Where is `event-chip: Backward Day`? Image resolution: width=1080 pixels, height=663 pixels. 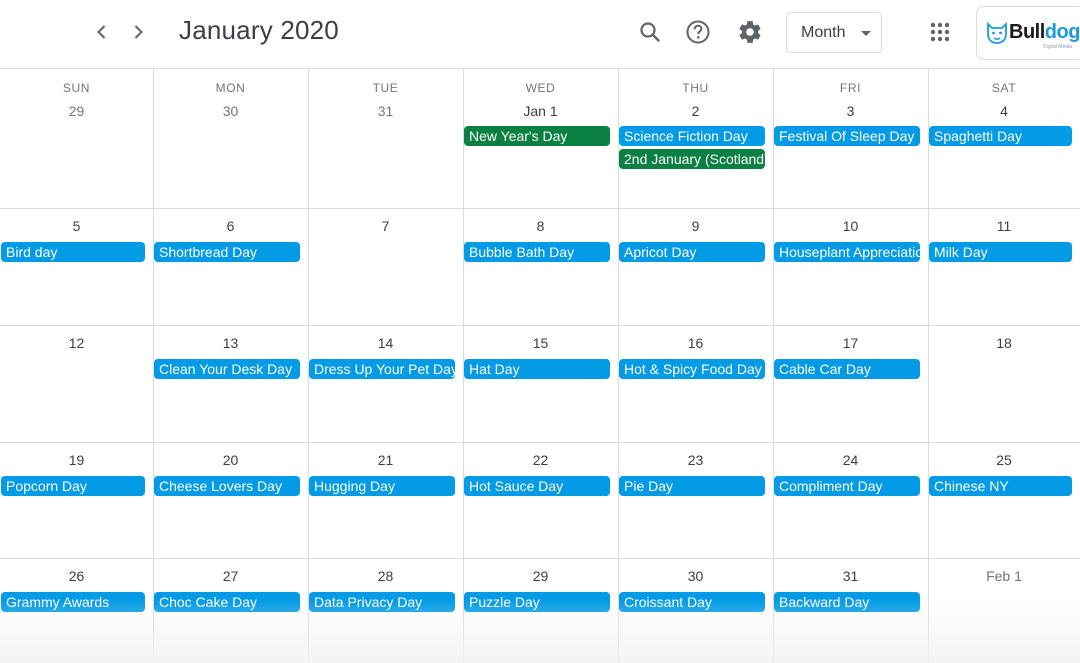
event-chip: Backward Day is located at coordinates (847, 602).